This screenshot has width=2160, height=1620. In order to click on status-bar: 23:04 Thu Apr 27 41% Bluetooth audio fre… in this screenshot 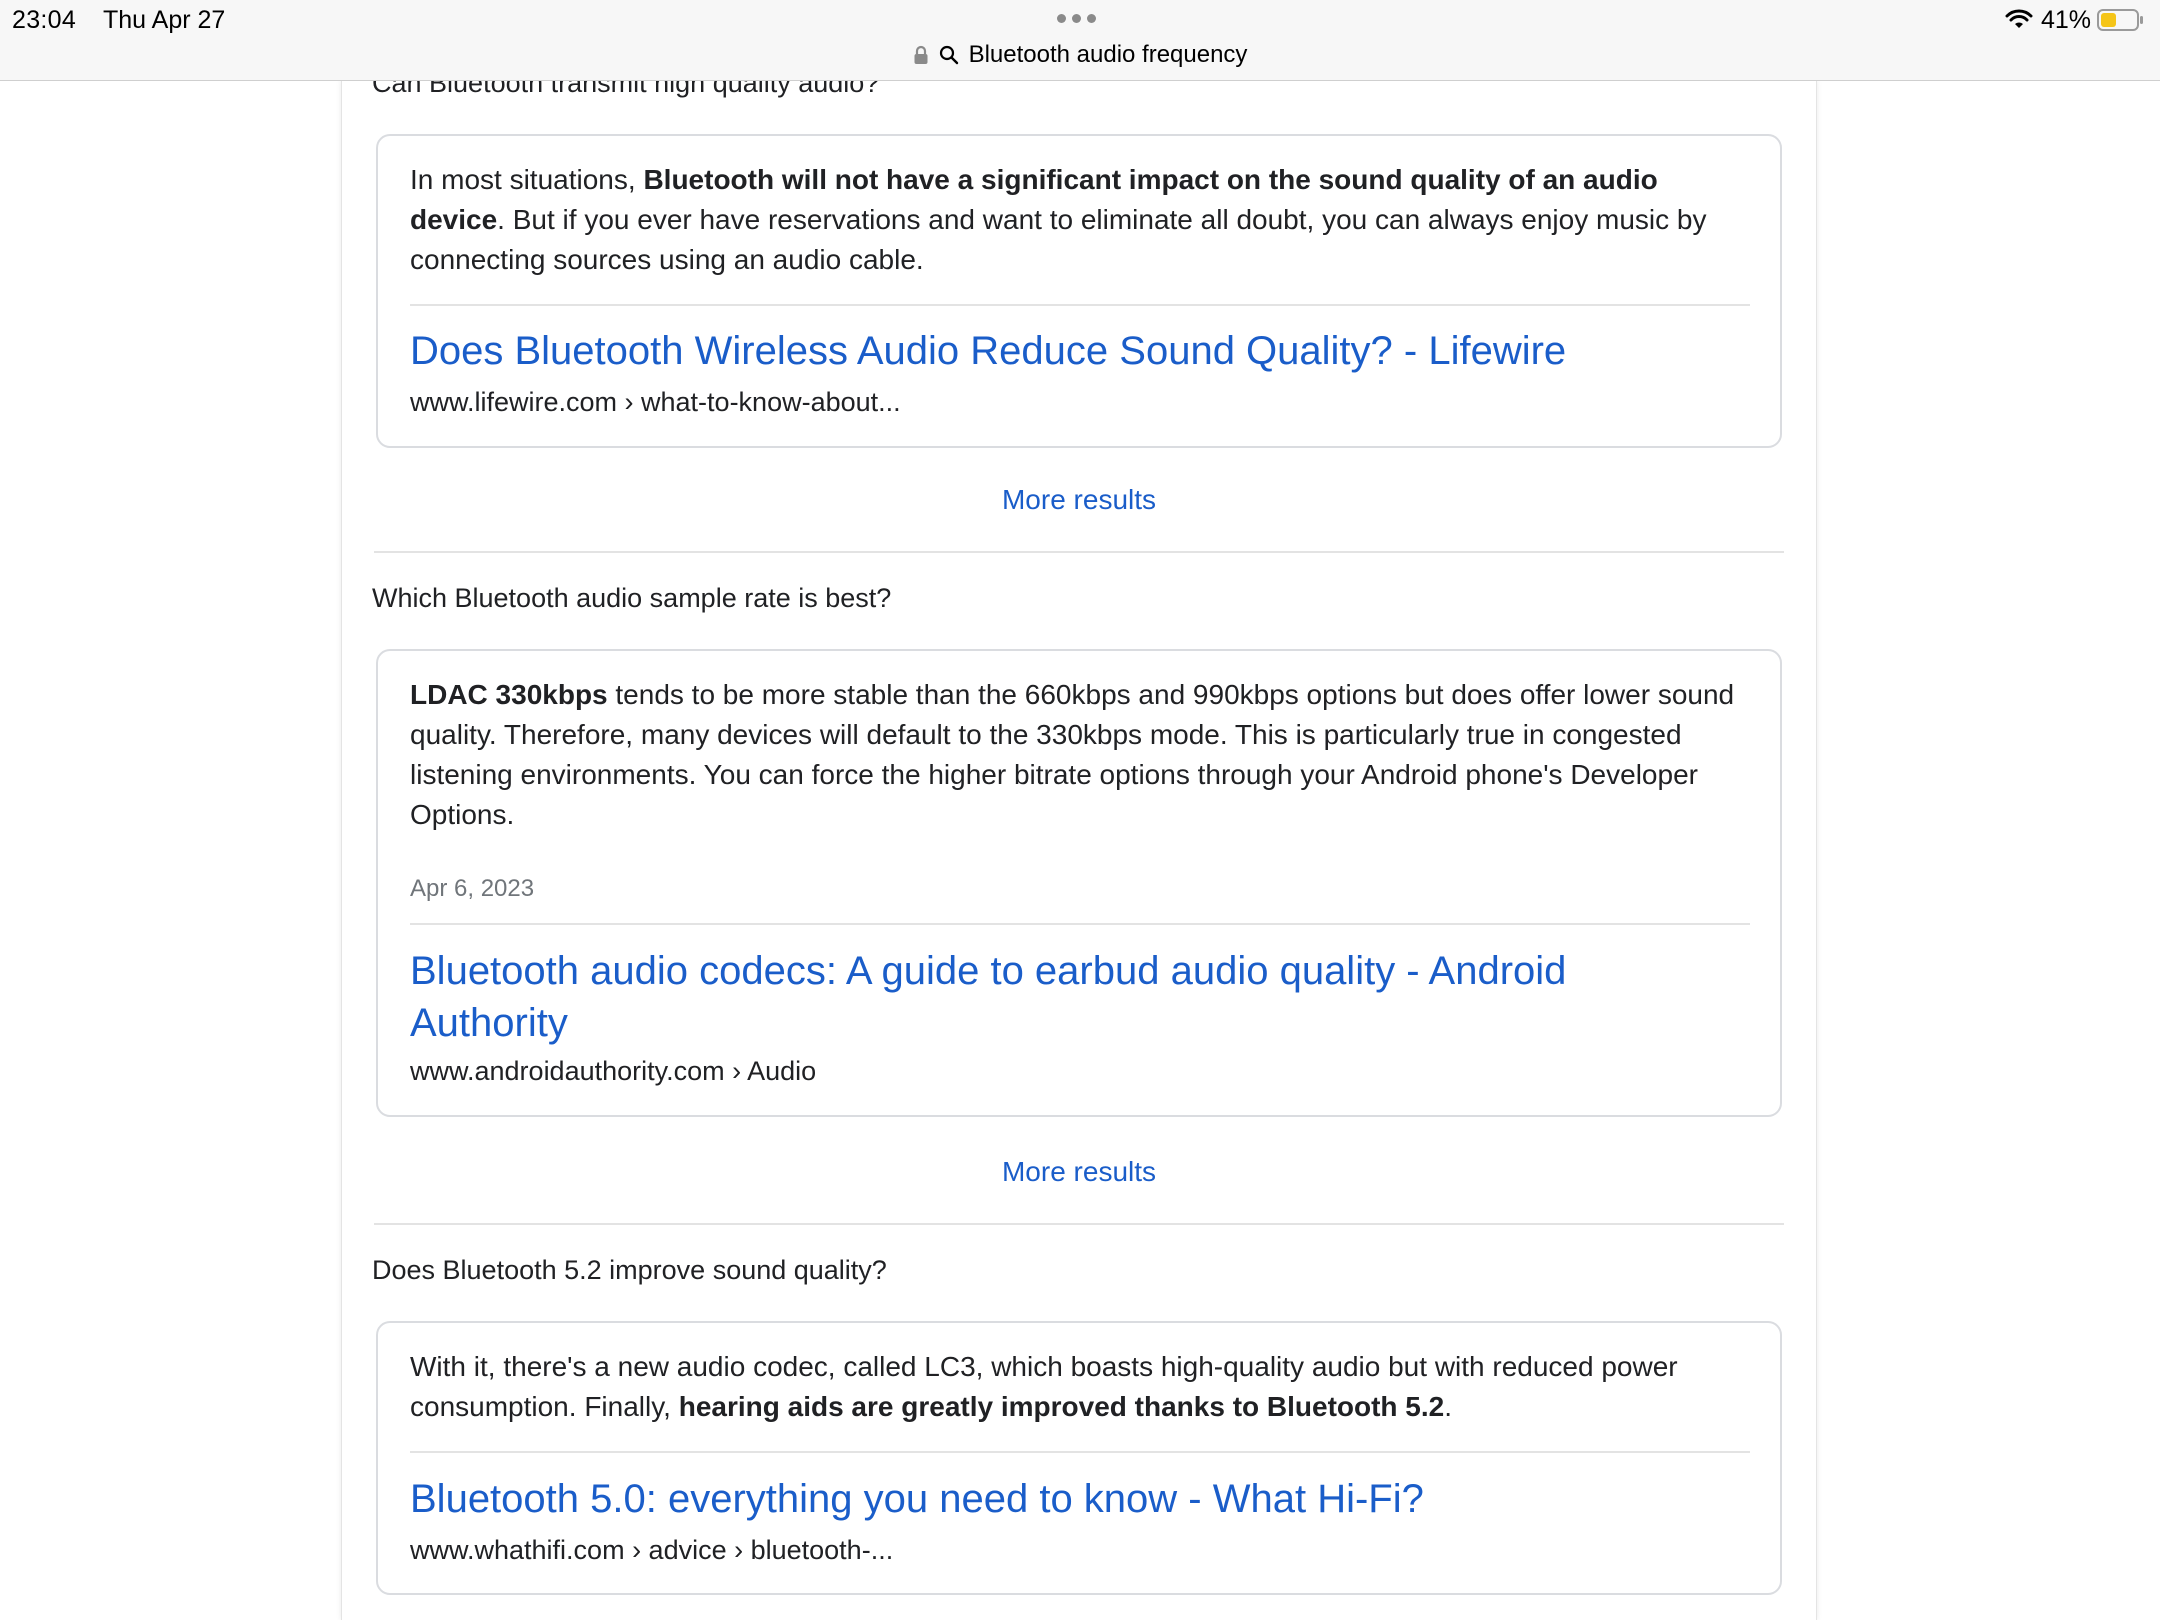, I will do `click(1080, 40)`.